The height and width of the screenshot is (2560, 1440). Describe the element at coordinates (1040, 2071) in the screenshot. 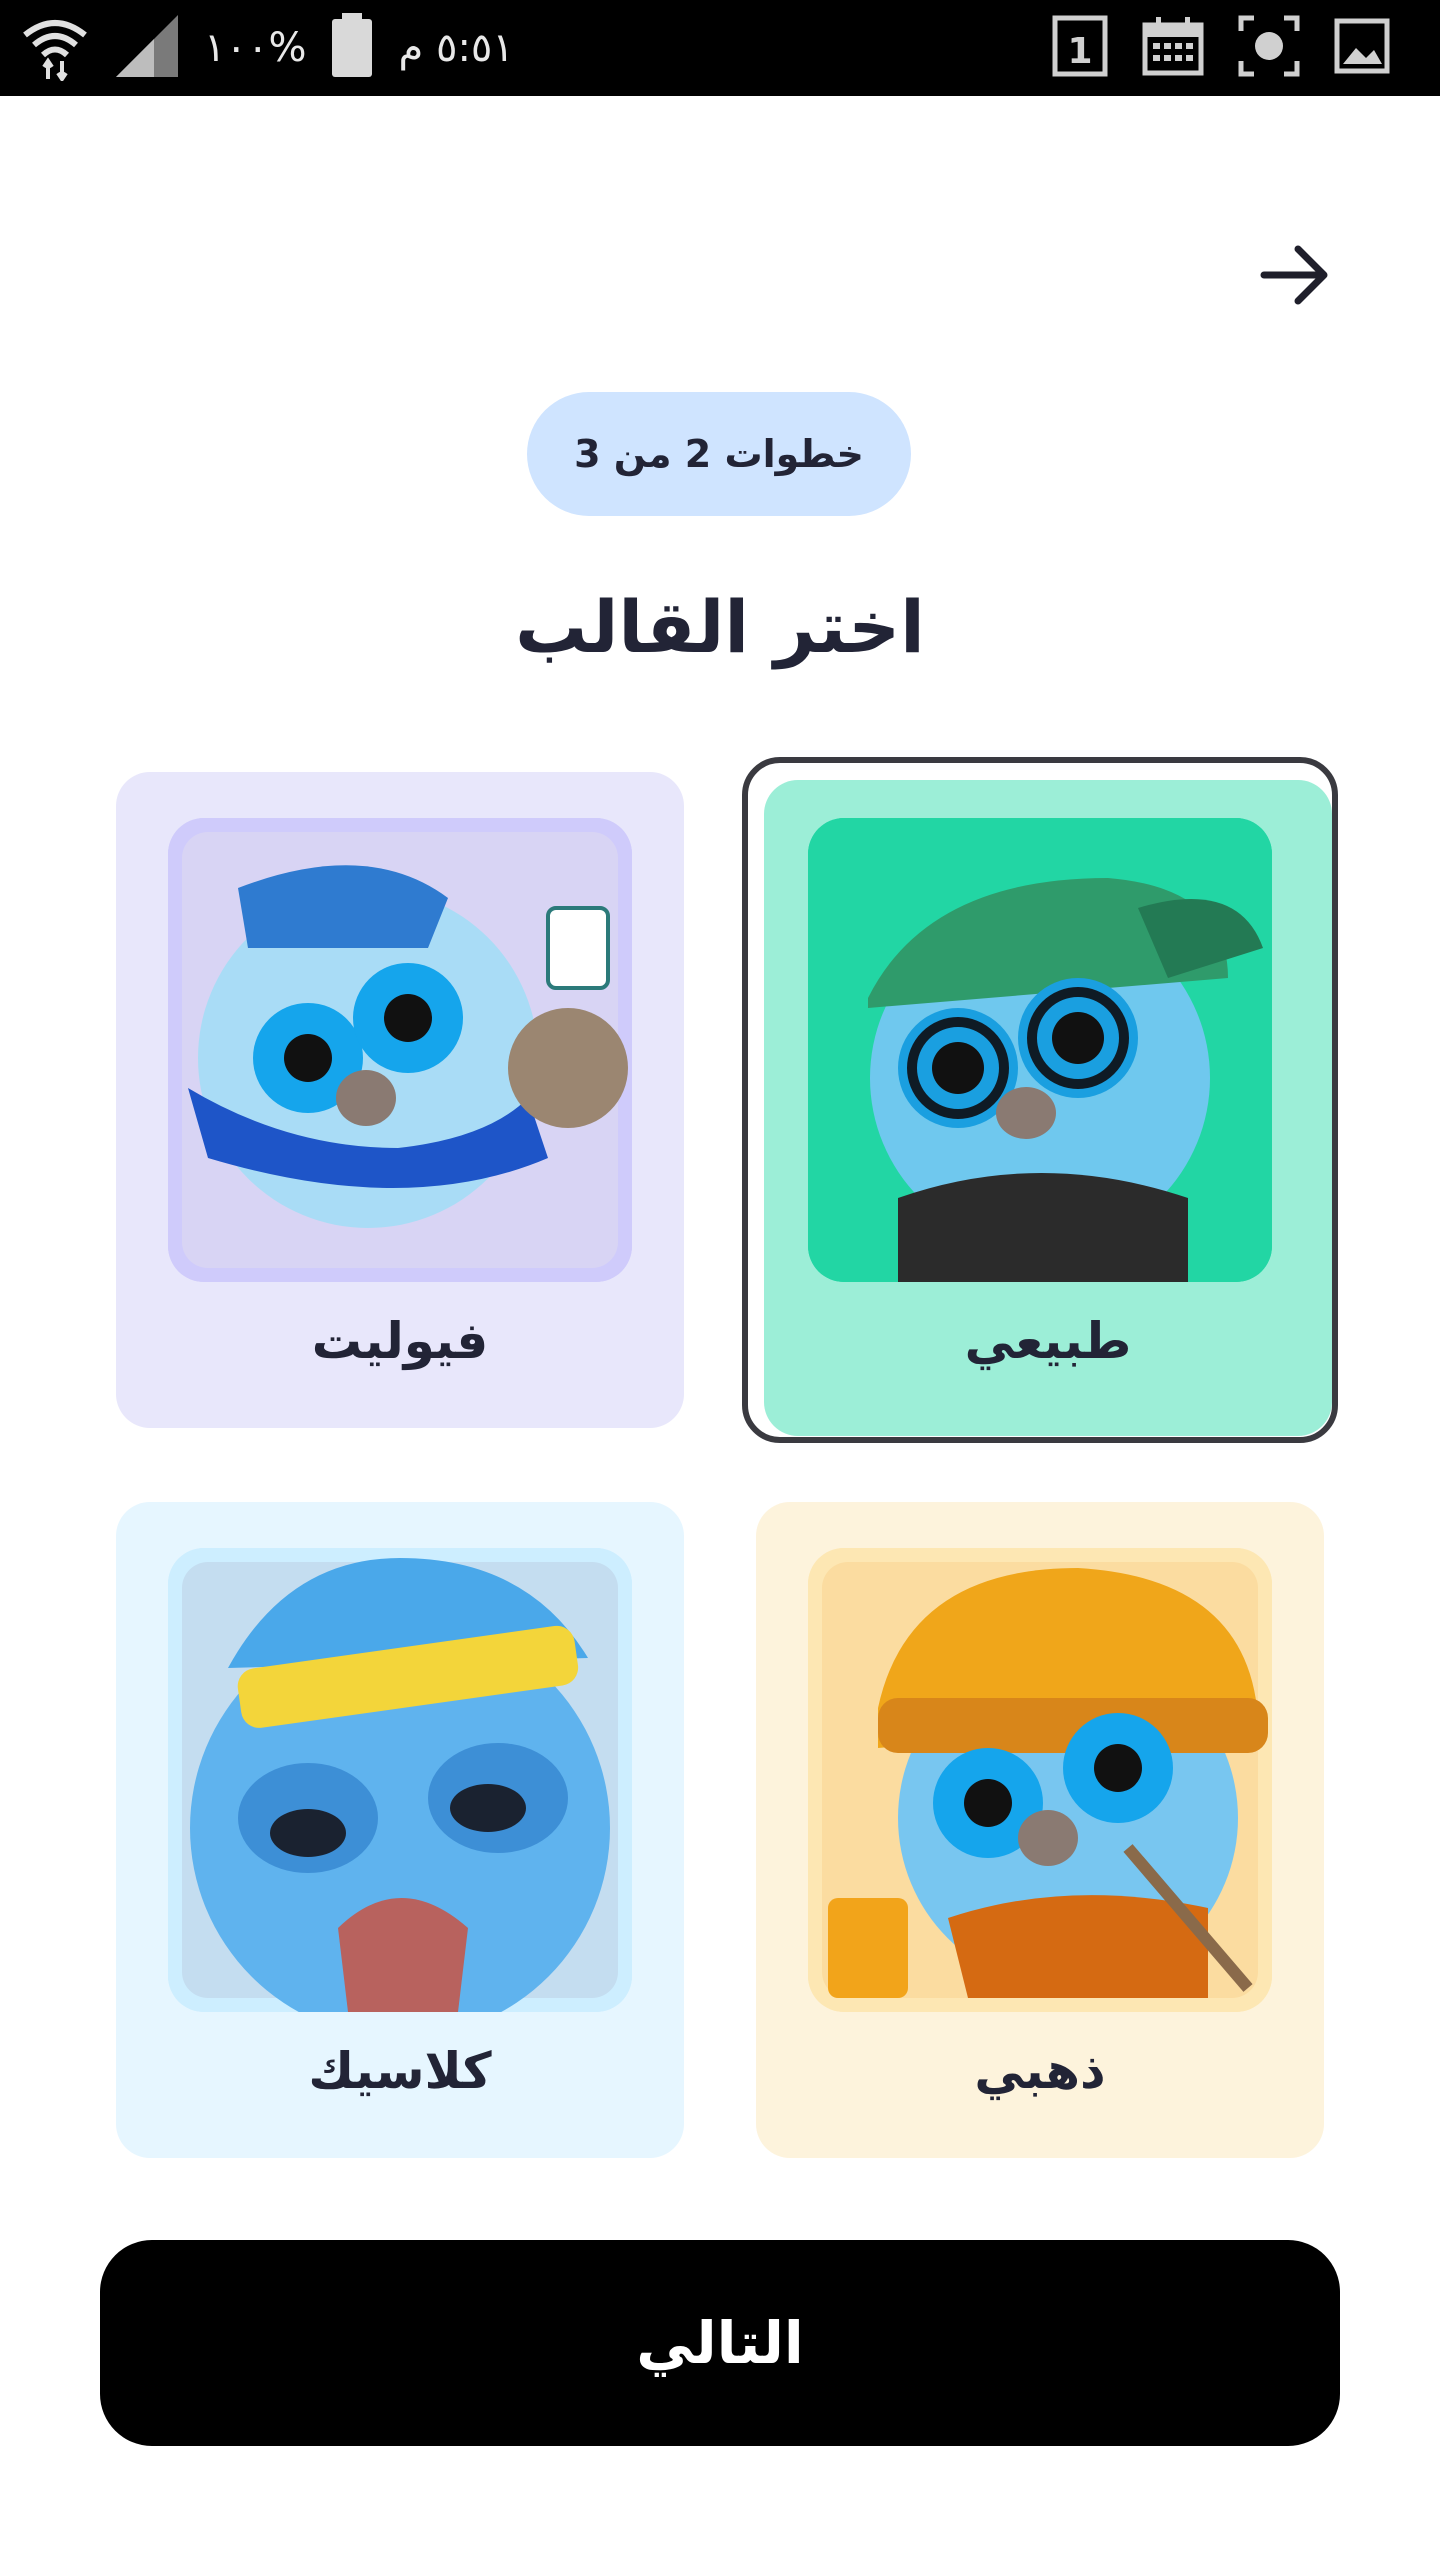

I see `template-label-golden: ذهبي` at that location.